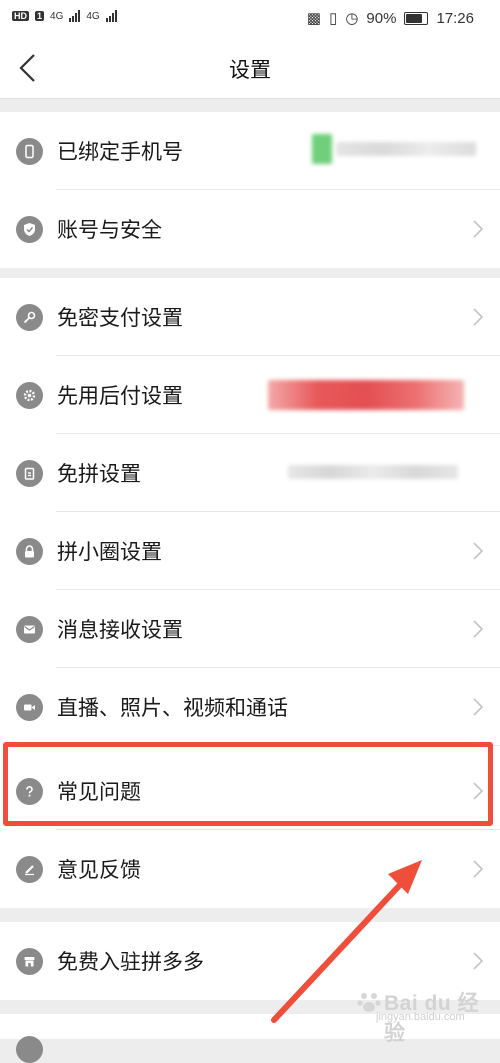  I want to click on battery-icon, so click(416, 18).